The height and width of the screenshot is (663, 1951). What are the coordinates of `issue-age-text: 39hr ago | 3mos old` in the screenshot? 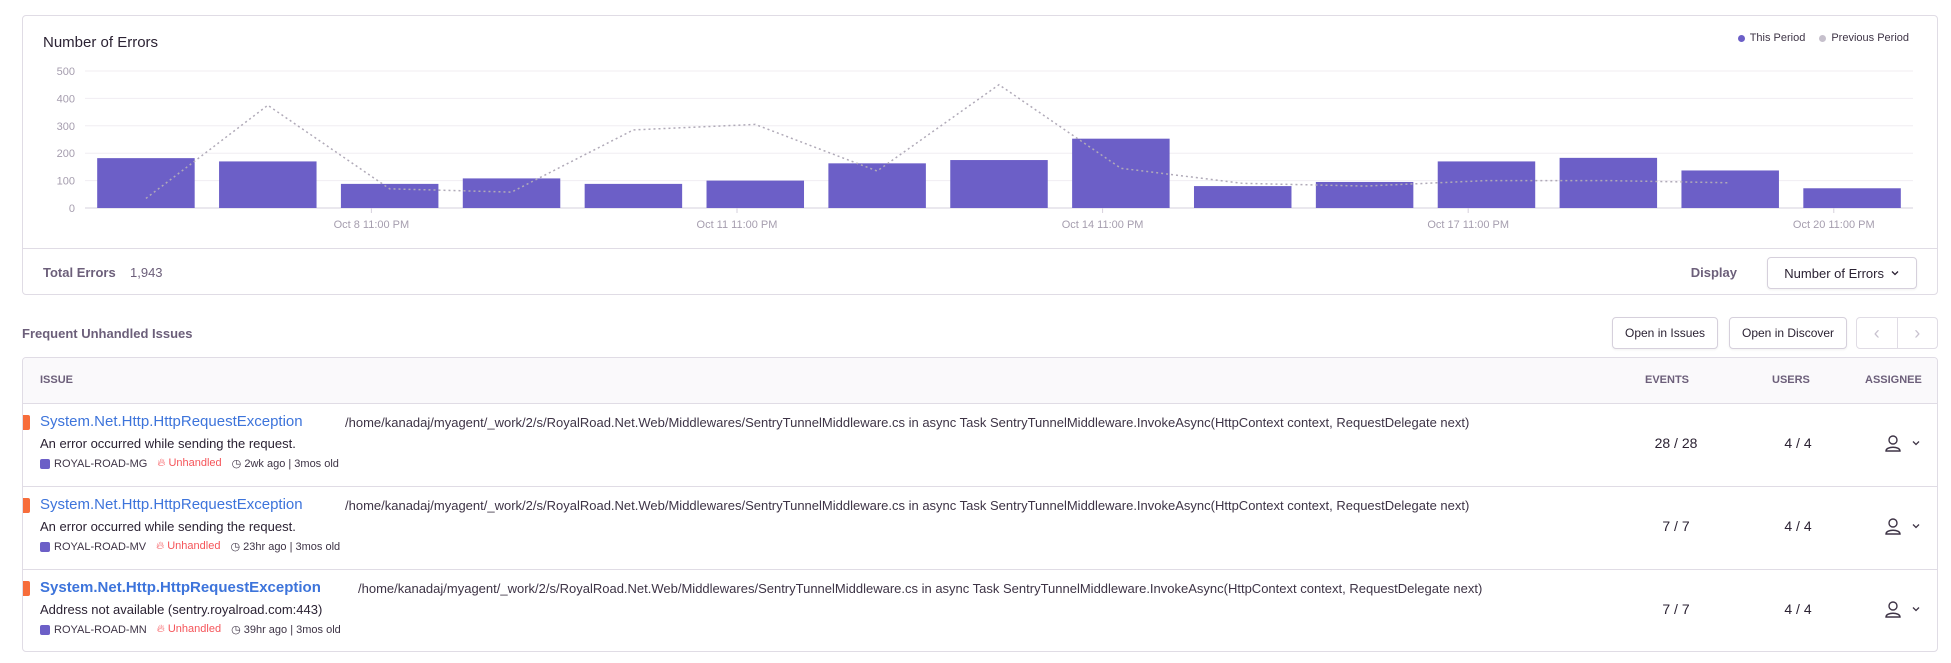 It's located at (292, 630).